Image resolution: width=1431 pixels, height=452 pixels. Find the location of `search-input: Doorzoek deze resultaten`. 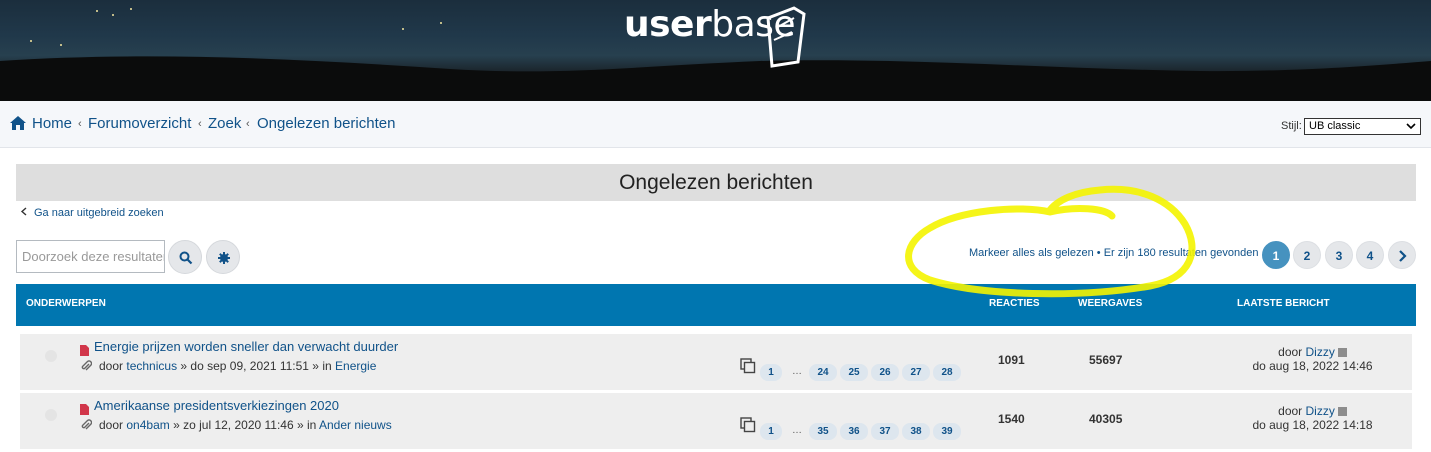

search-input: Doorzoek deze resultaten is located at coordinates (90, 256).